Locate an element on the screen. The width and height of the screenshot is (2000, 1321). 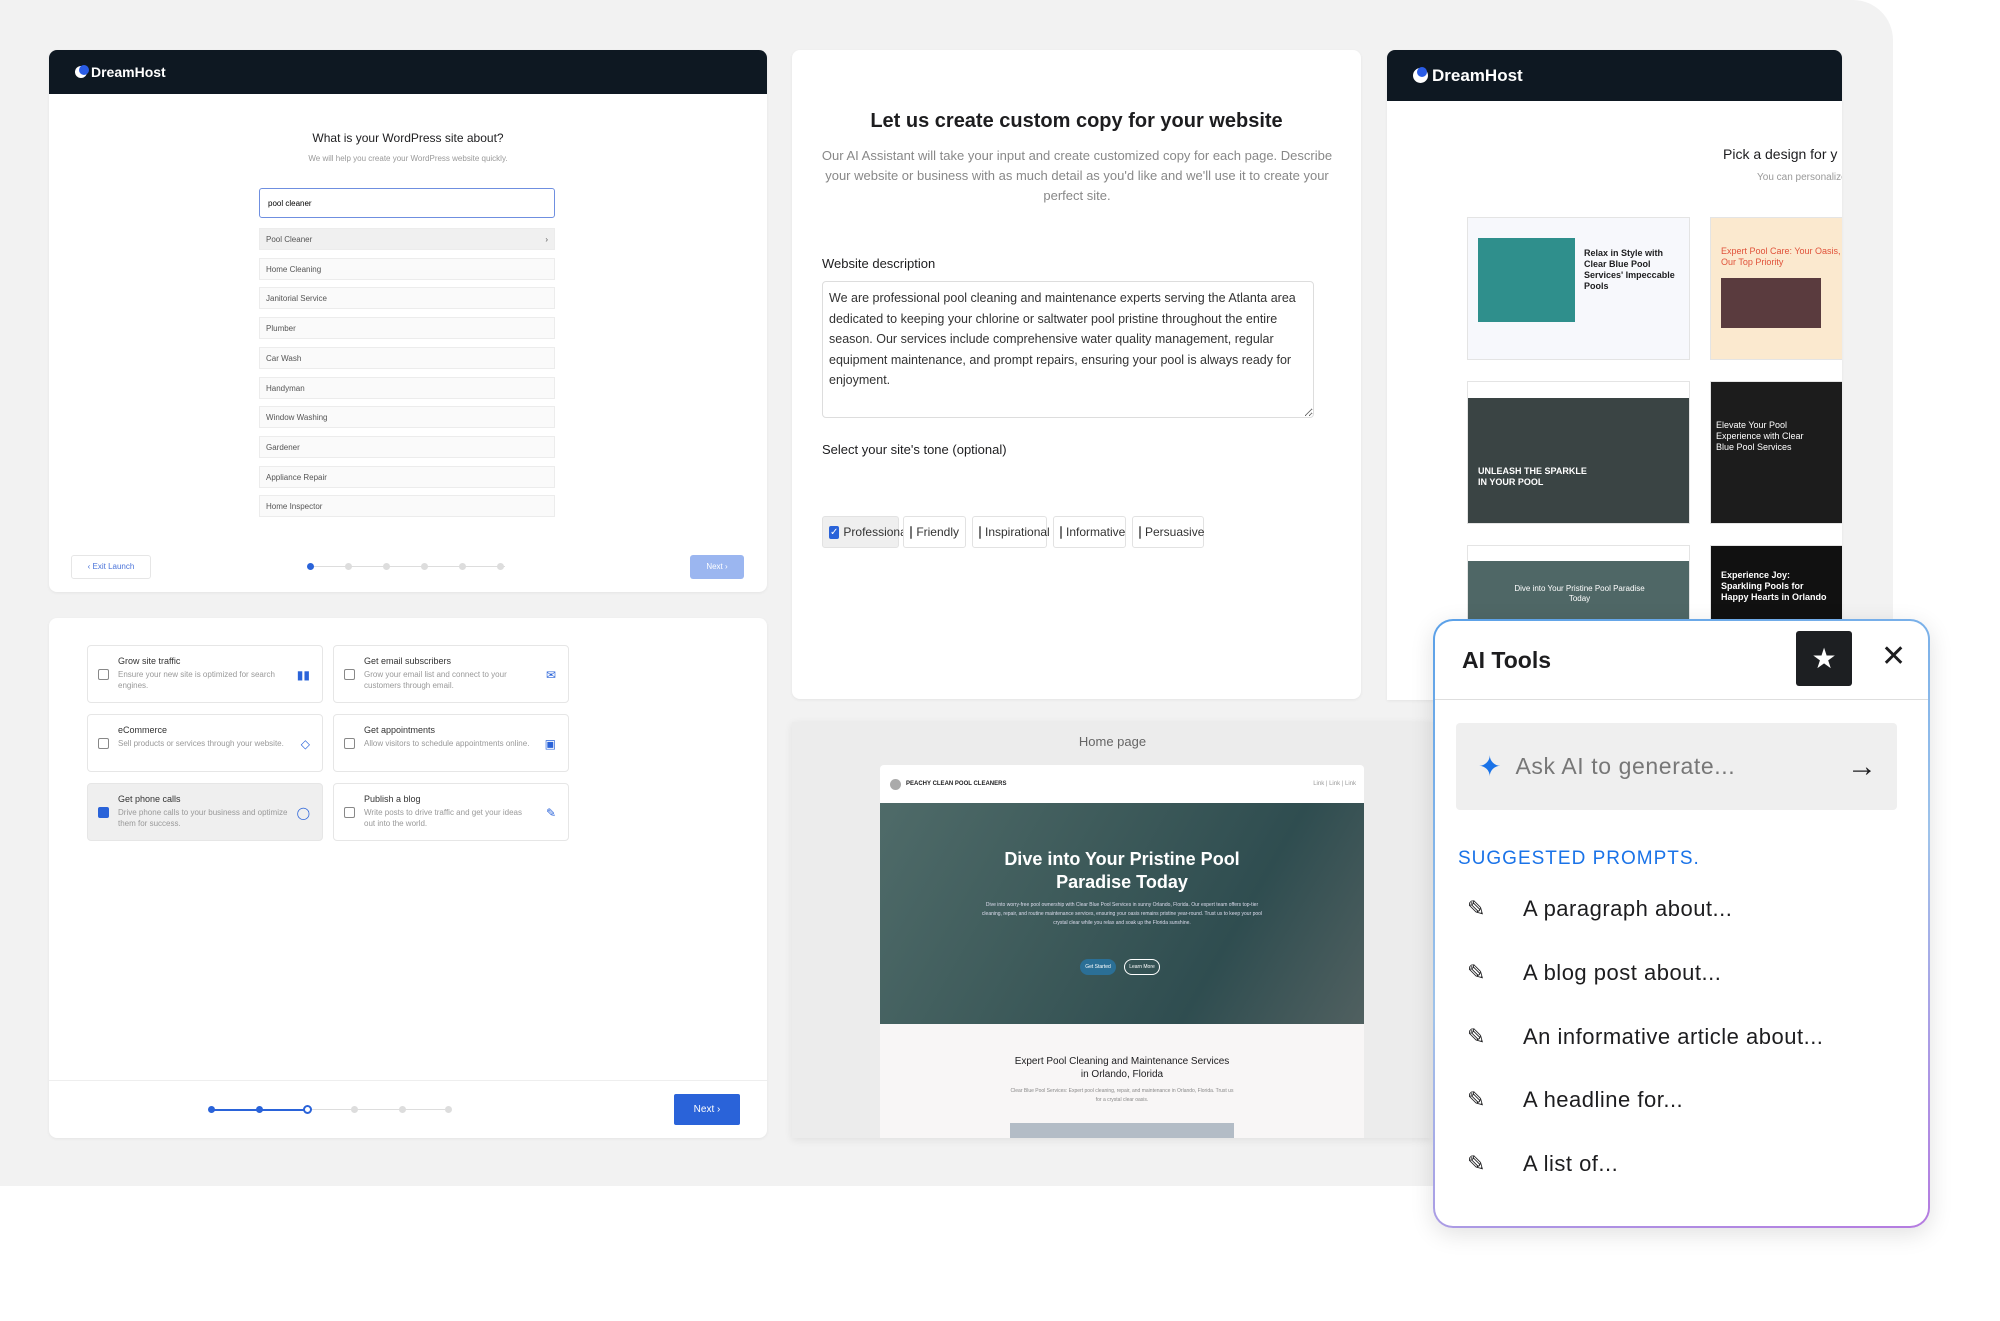
page-title: What is your WordPress site about? is located at coordinates (408, 138).